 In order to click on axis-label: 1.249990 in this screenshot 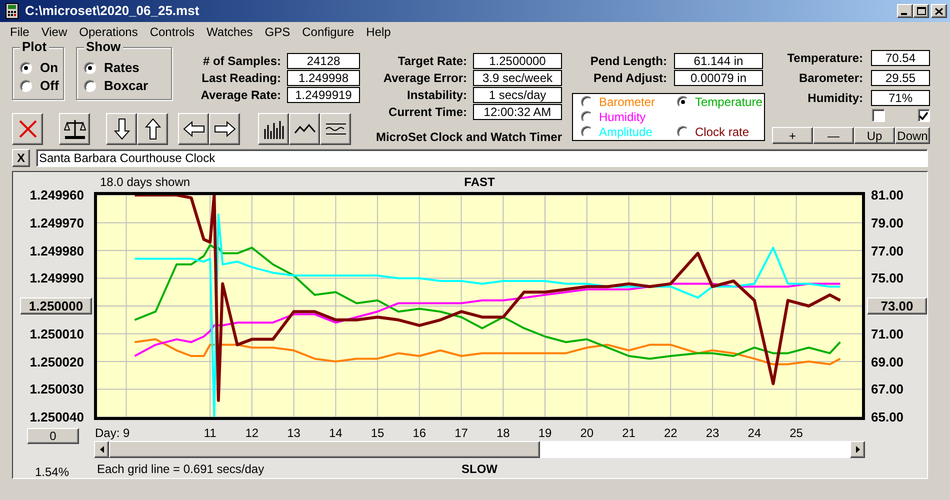, I will do `click(57, 278)`.